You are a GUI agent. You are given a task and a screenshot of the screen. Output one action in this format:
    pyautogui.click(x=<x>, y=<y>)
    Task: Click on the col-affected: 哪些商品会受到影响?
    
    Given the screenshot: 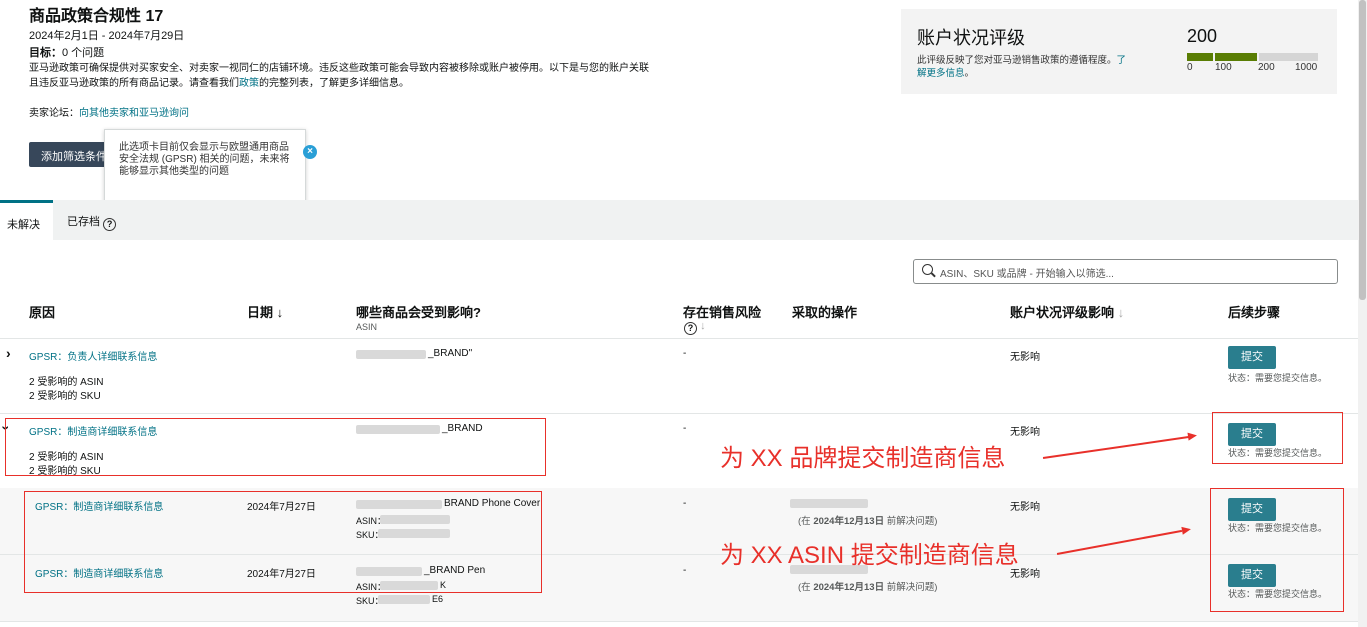 What is the action you would take?
    pyautogui.click(x=418, y=312)
    